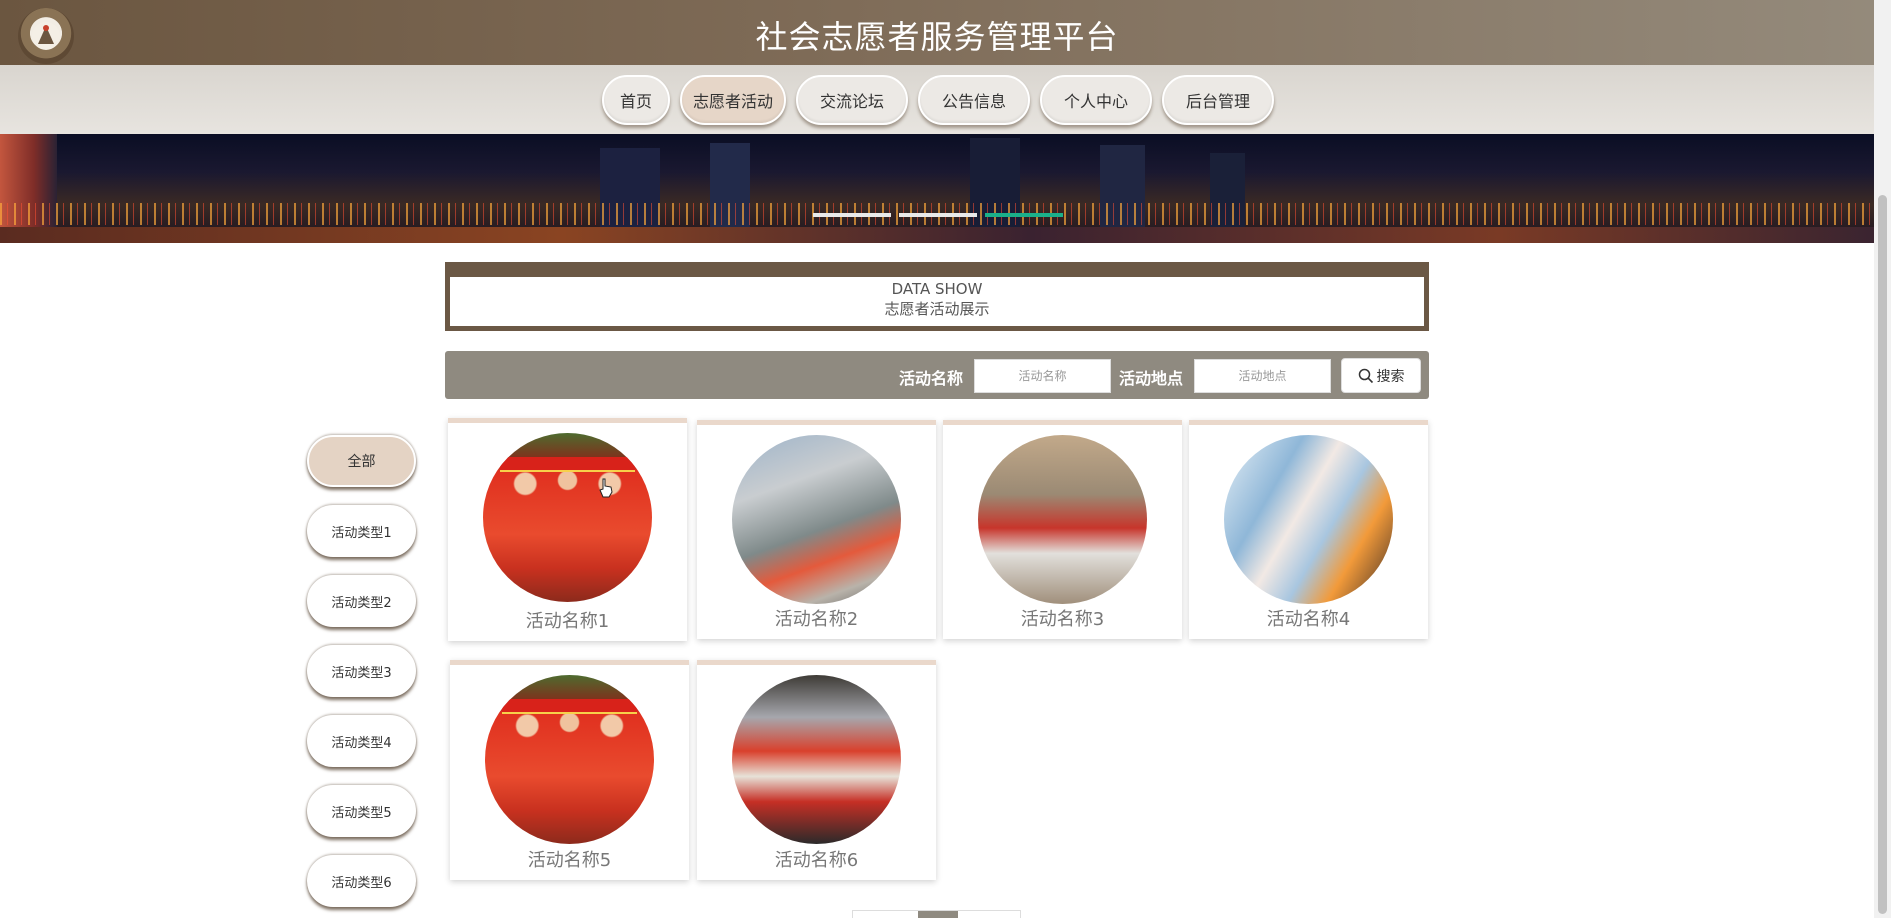 The width and height of the screenshot is (1891, 918). I want to click on activity-name: 活动名称6, so click(816, 860).